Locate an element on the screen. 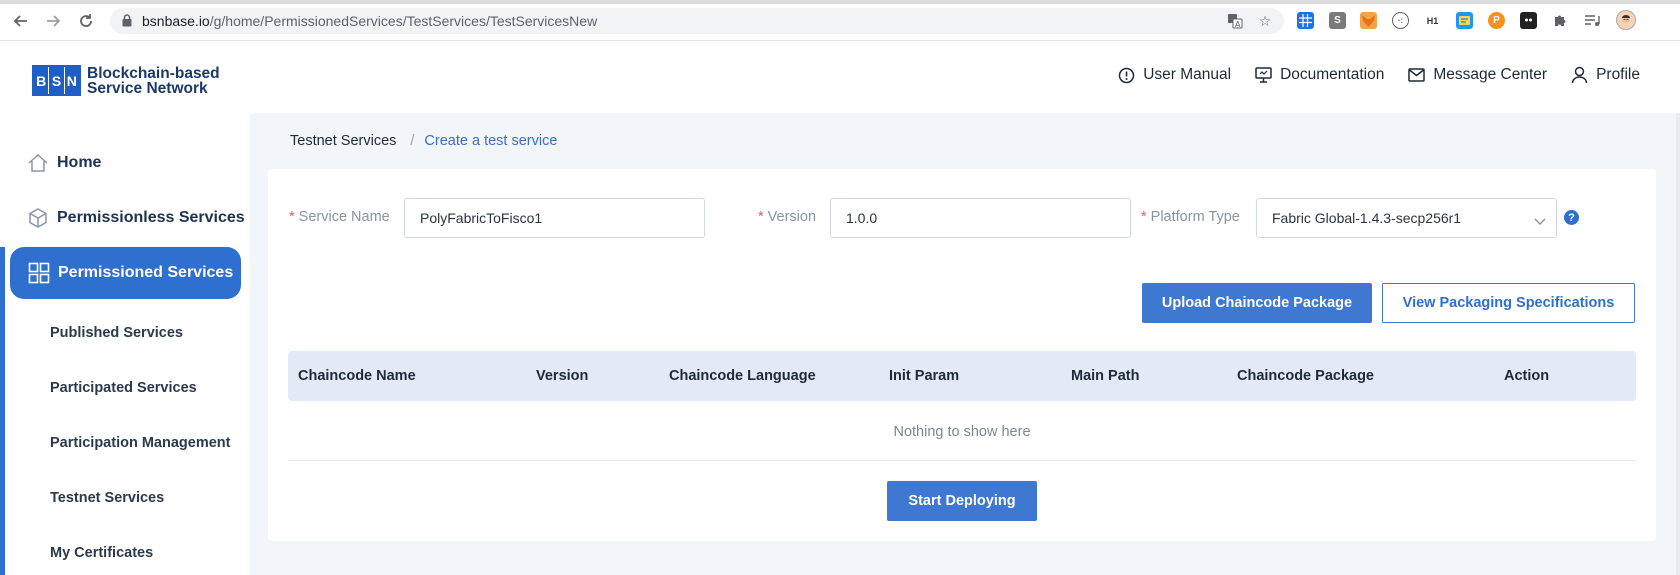 Image resolution: width=1680 pixels, height=575 pixels. bsn-logo: B S N Blockchain-based Service Network is located at coordinates (126, 80).